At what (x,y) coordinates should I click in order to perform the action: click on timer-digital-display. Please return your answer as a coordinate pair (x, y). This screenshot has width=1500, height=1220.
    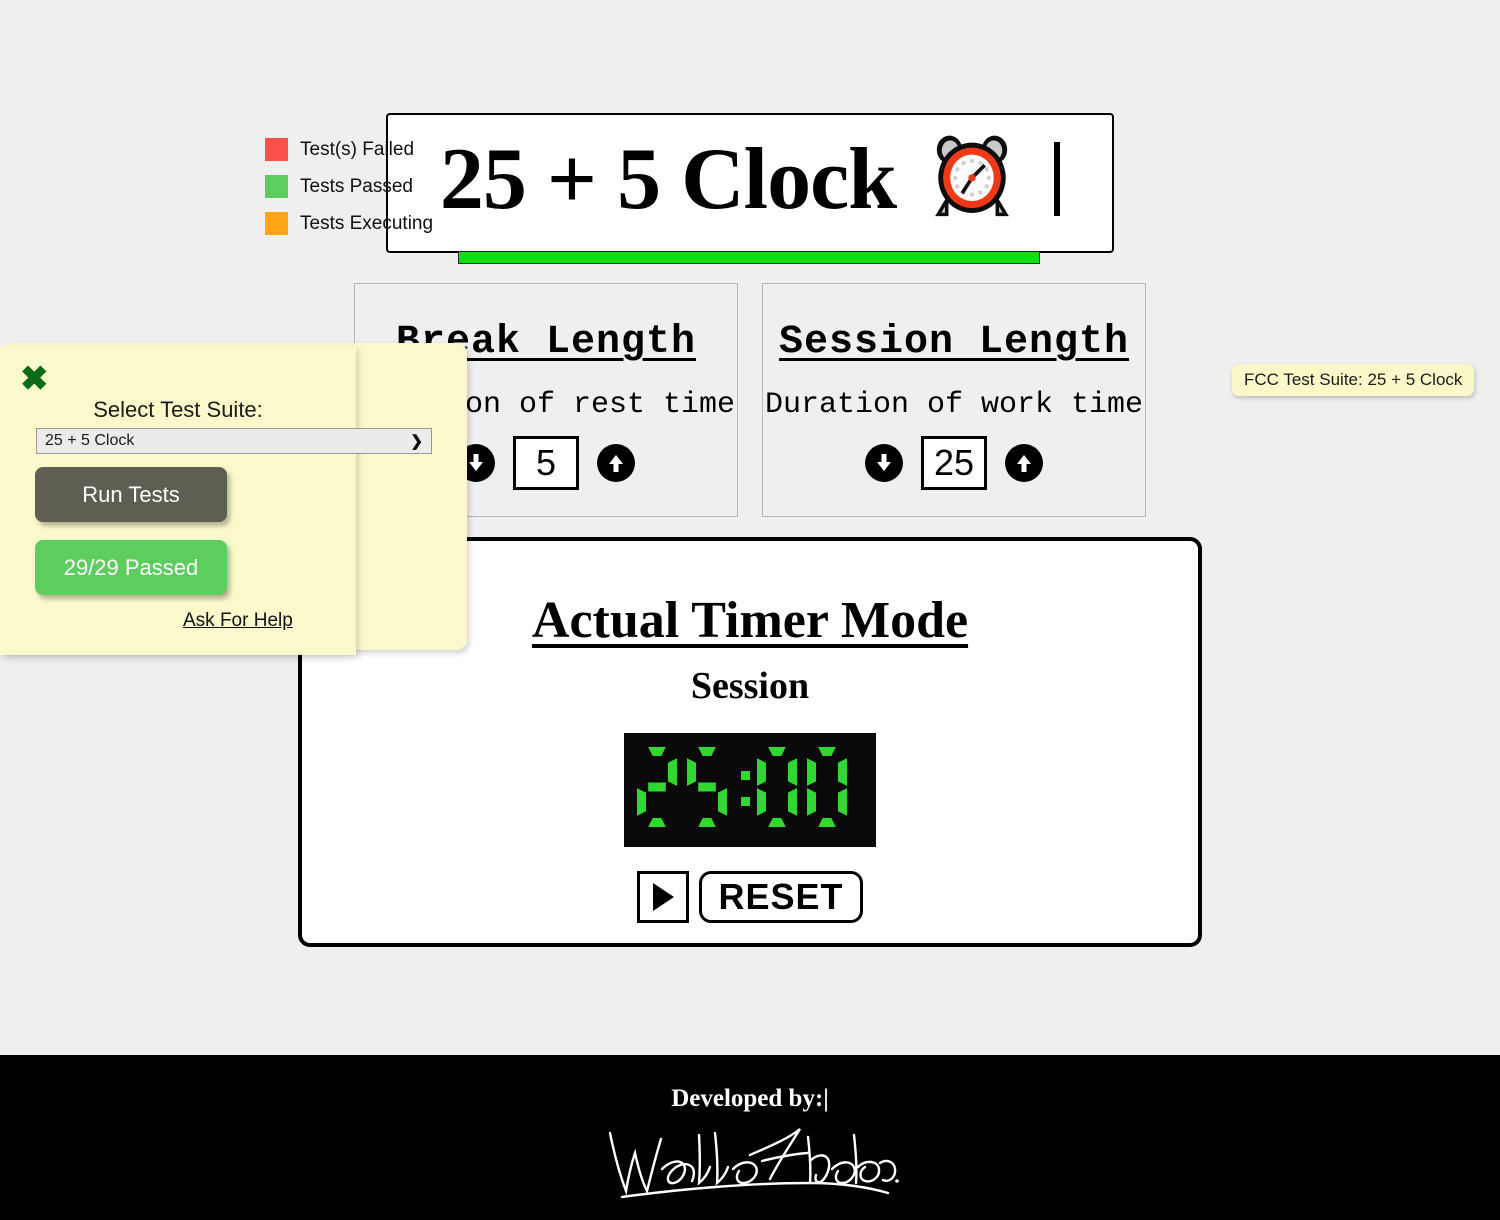
    Looking at the image, I should click on (750, 790).